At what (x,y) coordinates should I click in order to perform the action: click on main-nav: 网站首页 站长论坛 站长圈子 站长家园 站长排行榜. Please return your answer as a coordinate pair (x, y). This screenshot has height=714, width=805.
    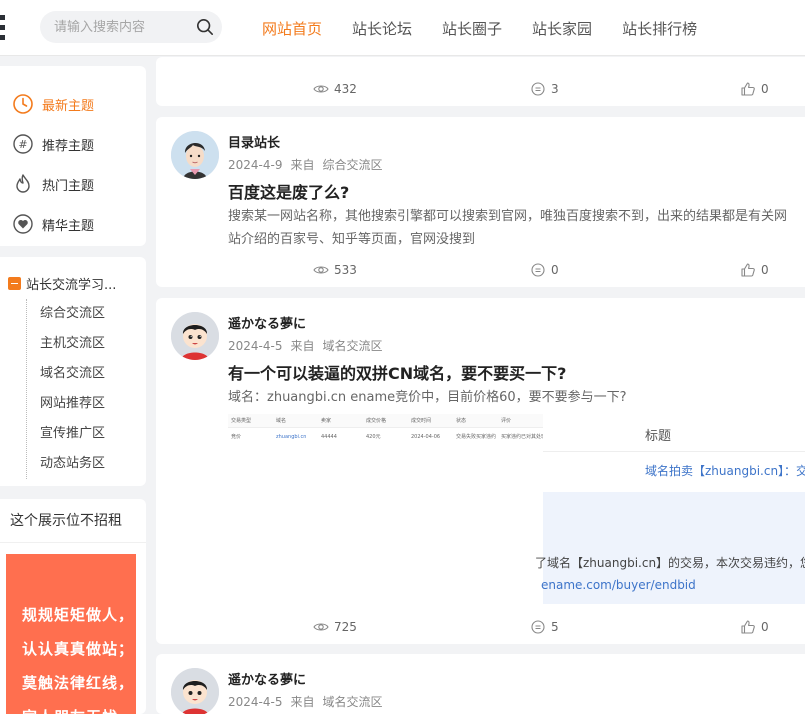
    Looking at the image, I should click on (494, 28).